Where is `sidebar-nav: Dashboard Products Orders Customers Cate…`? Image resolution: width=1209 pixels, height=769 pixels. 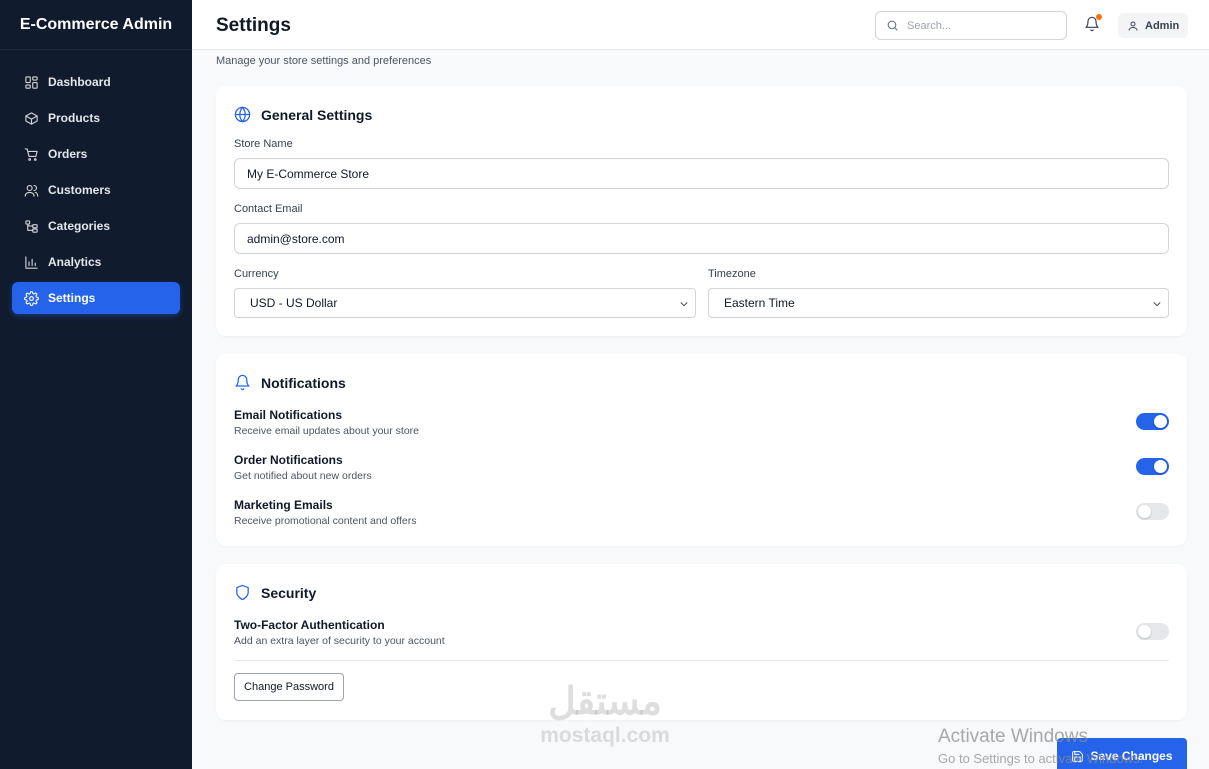
sidebar-nav: Dashboard Products Orders Customers Cate… is located at coordinates (96, 182).